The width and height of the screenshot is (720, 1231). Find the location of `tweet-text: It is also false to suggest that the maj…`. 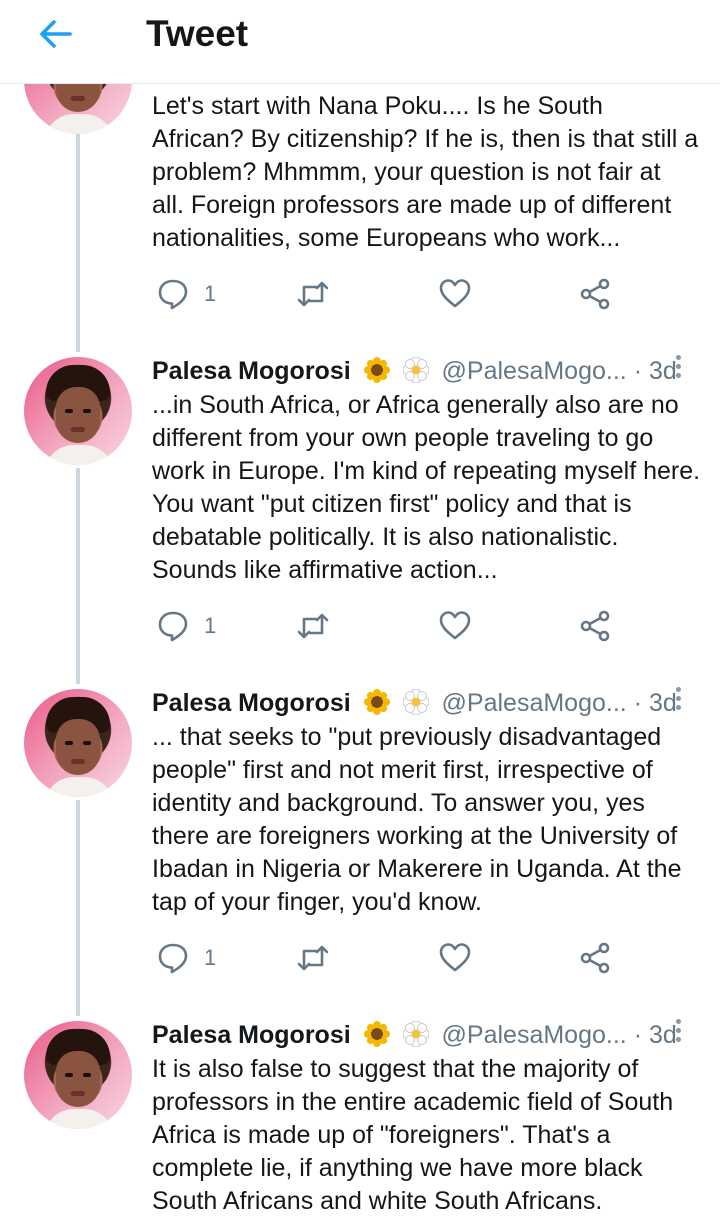

tweet-text: It is also false to suggest that the maj… is located at coordinates (413, 1135).